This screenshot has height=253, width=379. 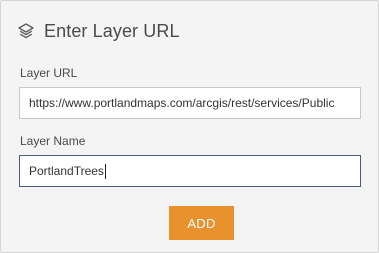 What do you see at coordinates (49, 73) in the screenshot?
I see `layer-url-label: Layer URL` at bounding box center [49, 73].